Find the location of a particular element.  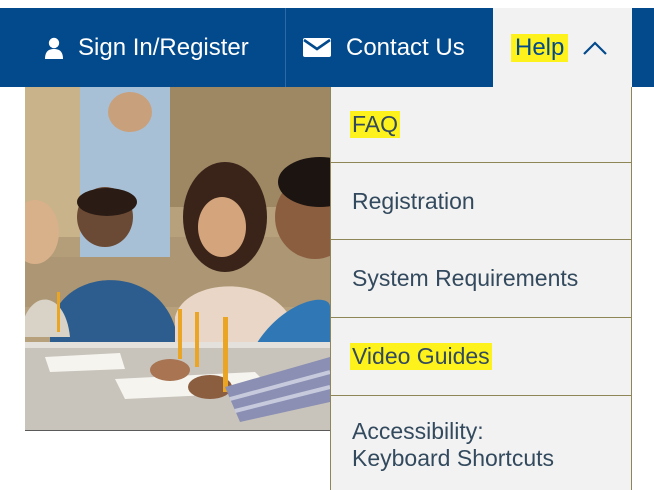

menu-item-accessibility-shortcuts: Accessibility: Keyboard Shortcuts is located at coordinates (481, 443).